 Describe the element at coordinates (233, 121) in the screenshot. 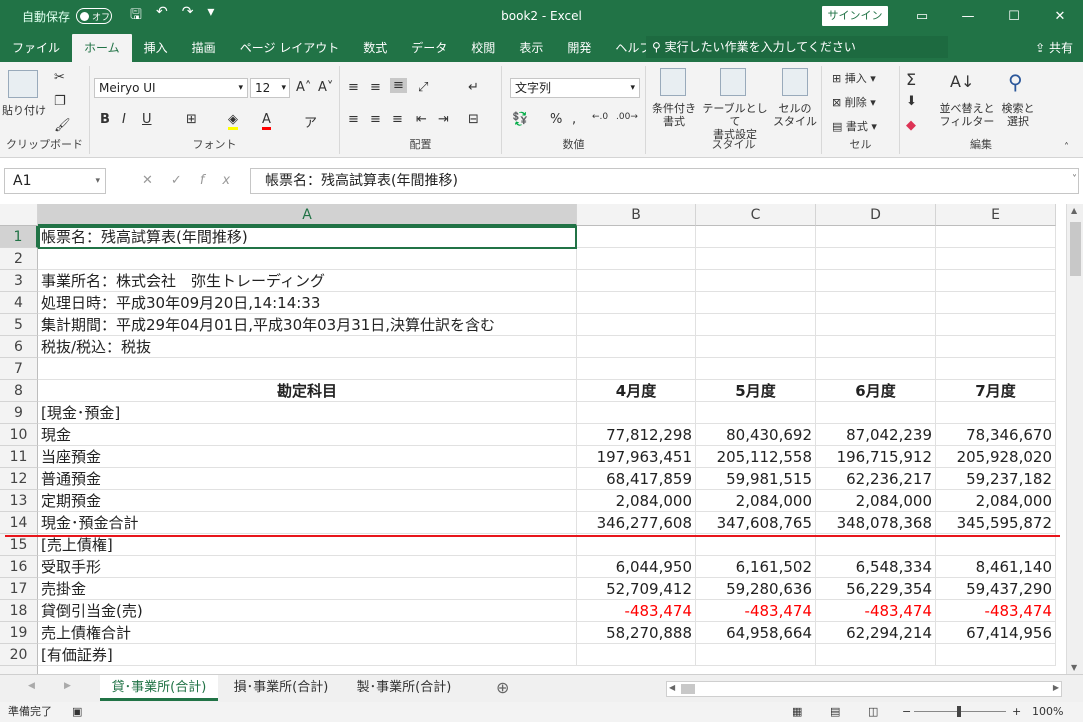

I see `fill-color-icon: ◈` at that location.